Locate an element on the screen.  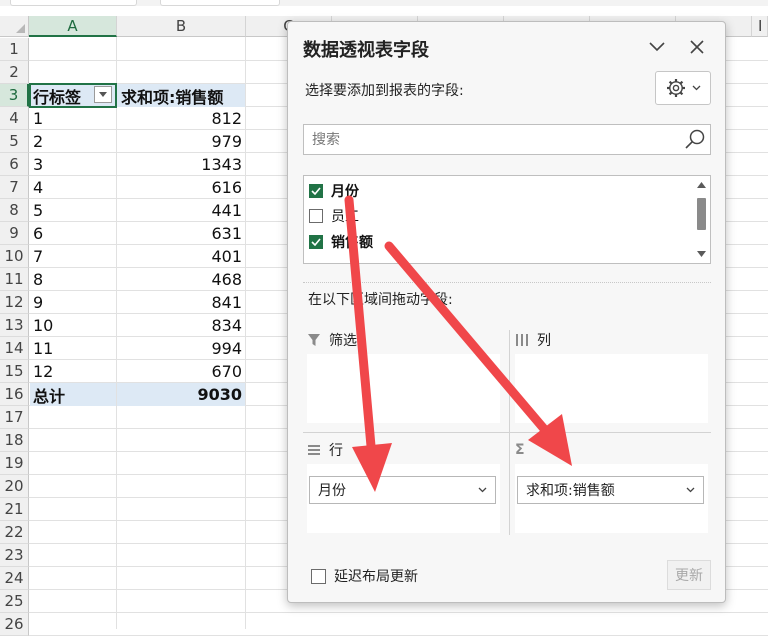
values-area: Σ 求和项:销售额 is located at coordinates (611, 485).